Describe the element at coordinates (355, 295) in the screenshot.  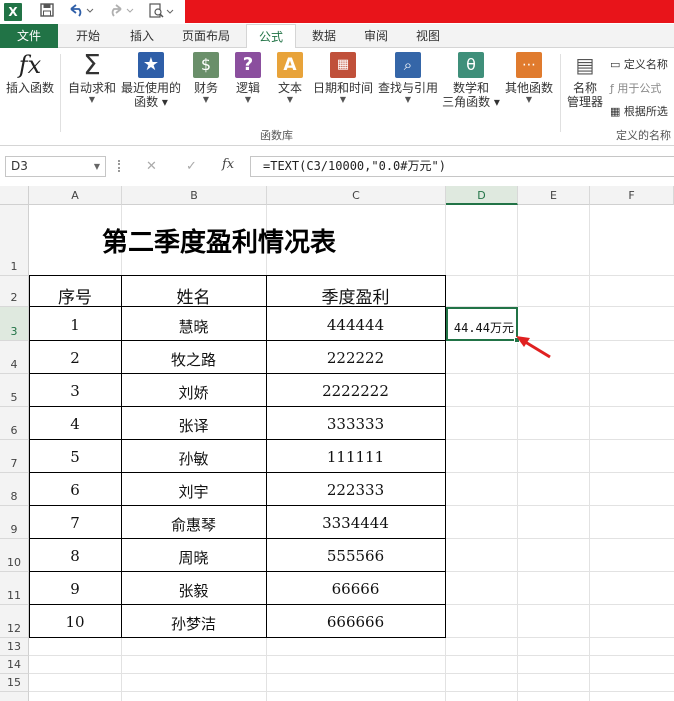
I see `header-cell-profit: 季度盈利` at that location.